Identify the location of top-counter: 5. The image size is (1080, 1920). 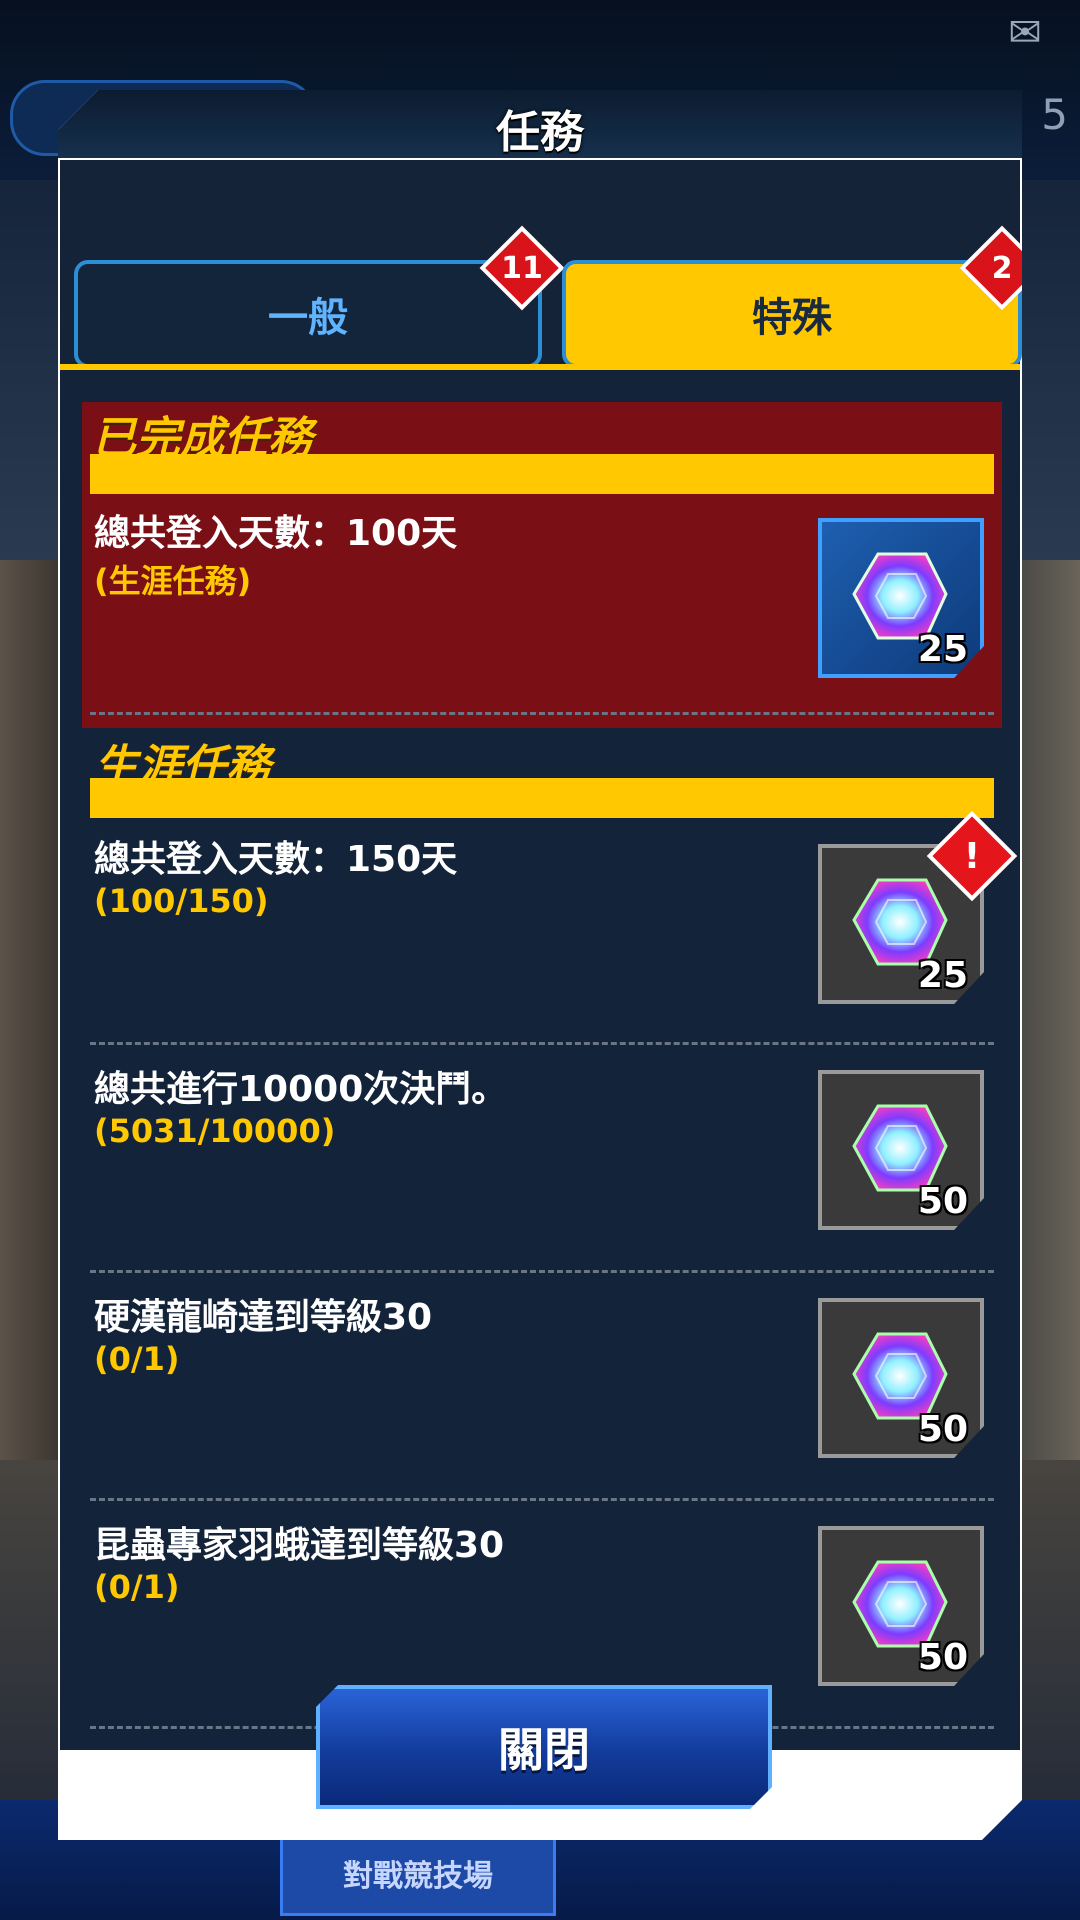
(1054, 114).